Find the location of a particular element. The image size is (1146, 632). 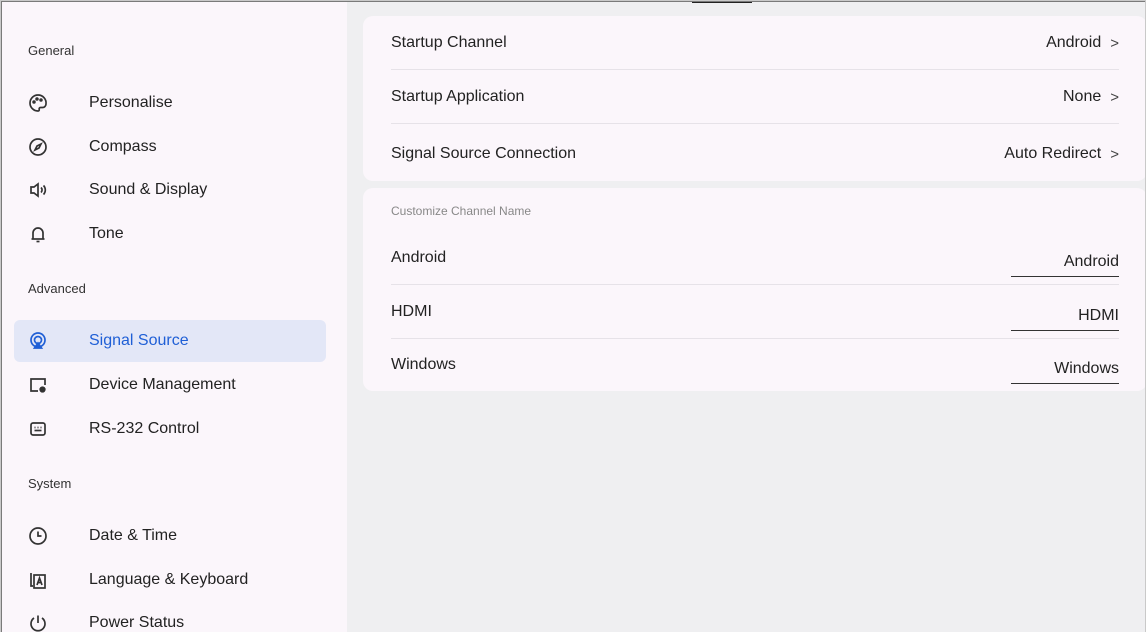

bell-icon is located at coordinates (38, 234).